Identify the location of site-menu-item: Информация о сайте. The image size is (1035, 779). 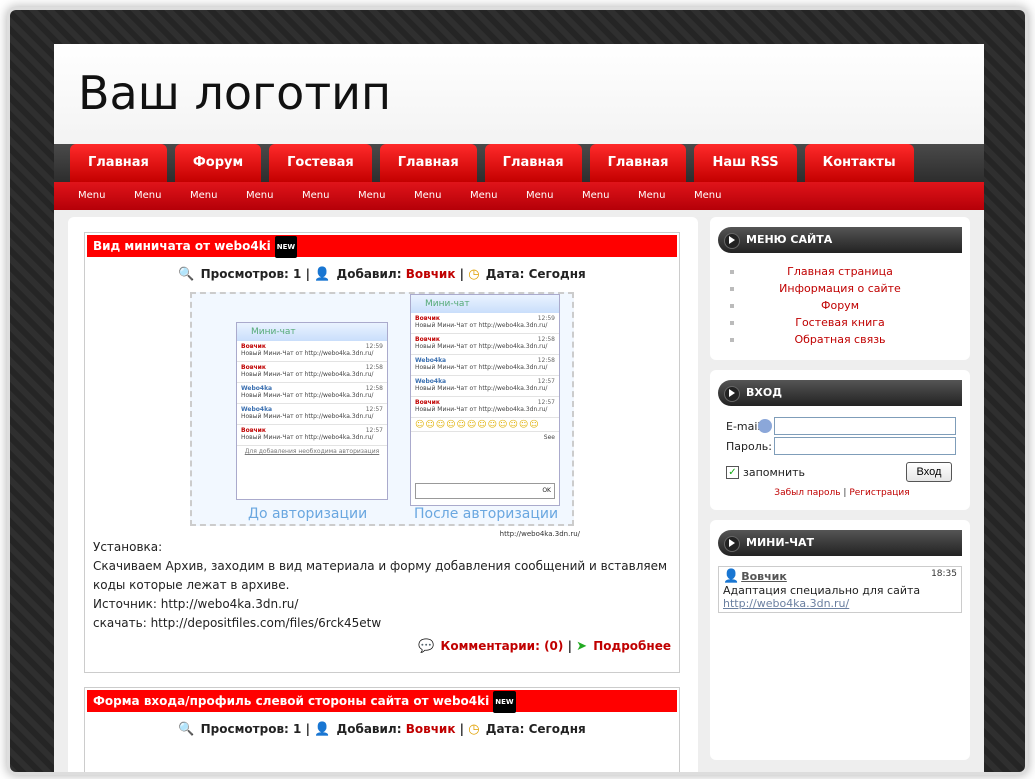
(840, 288).